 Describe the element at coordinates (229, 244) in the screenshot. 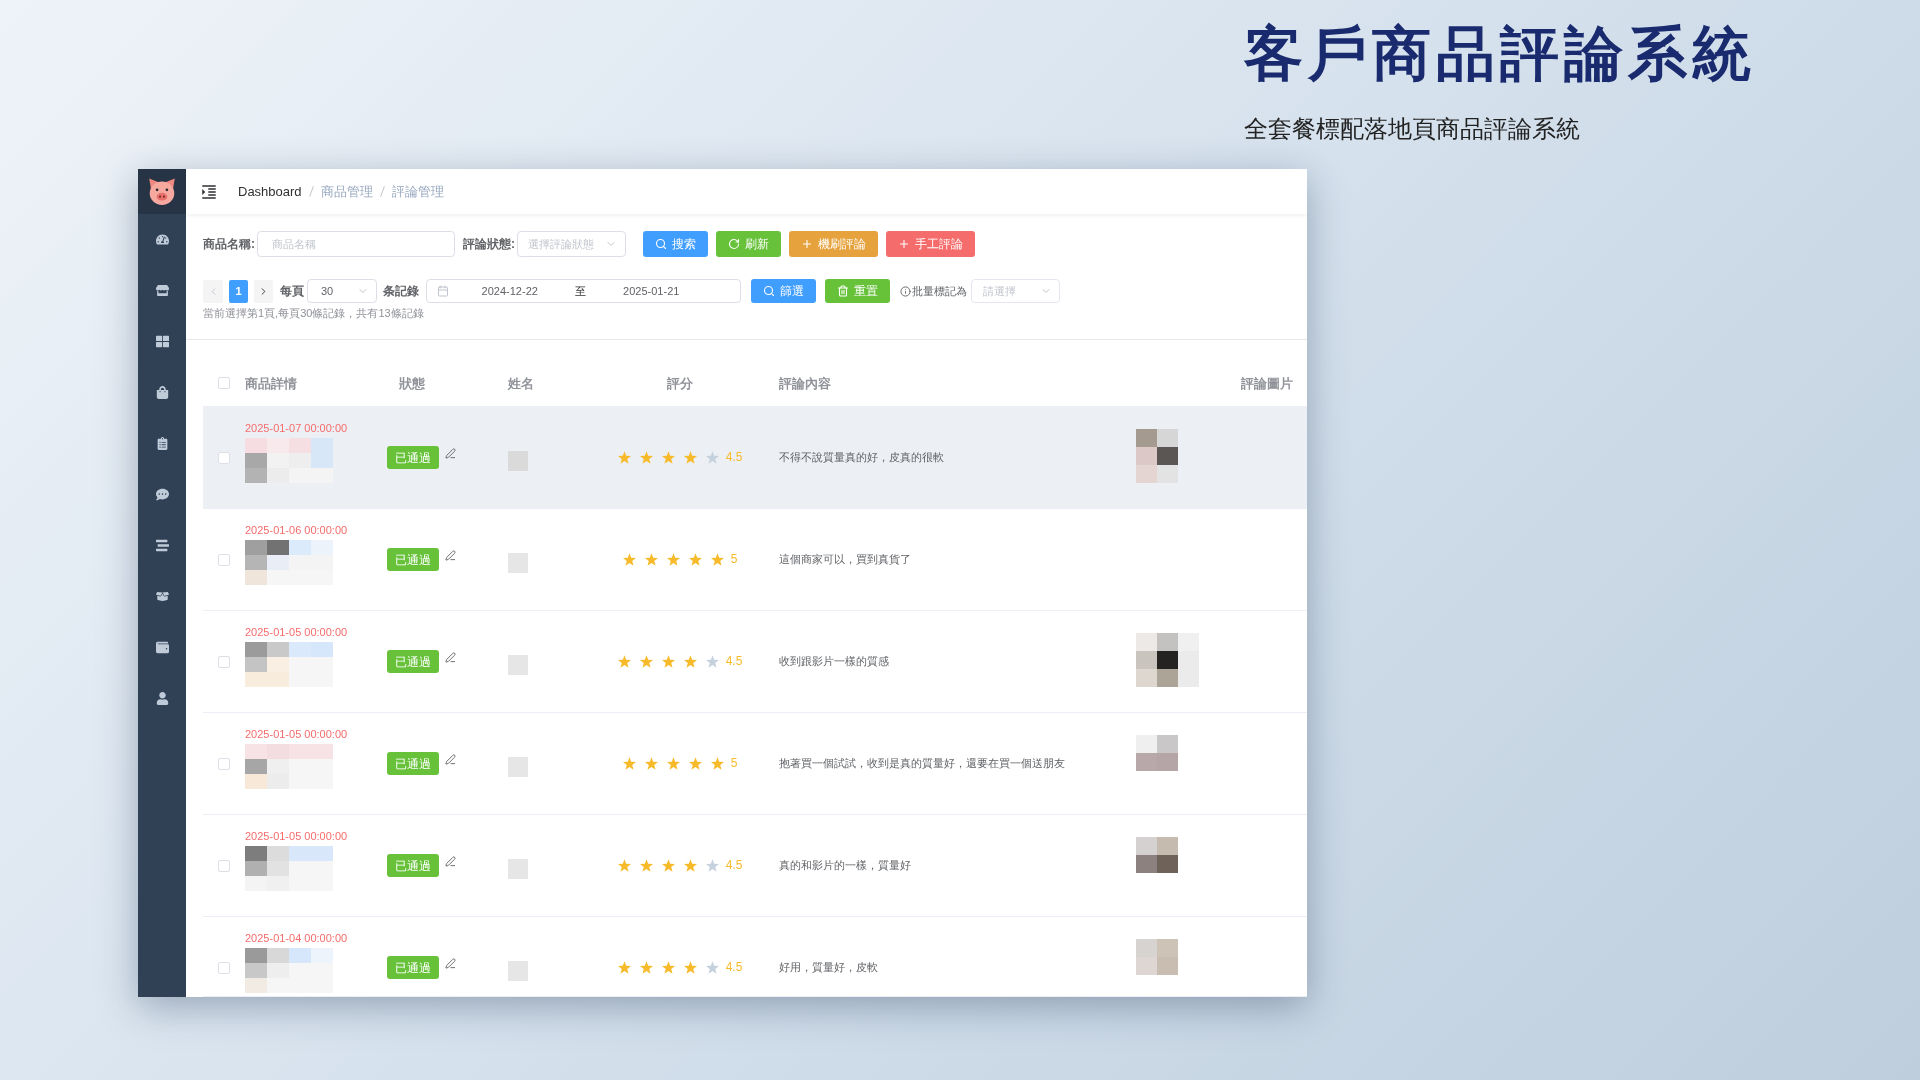

I see `field-label: 商品名稱:` at that location.